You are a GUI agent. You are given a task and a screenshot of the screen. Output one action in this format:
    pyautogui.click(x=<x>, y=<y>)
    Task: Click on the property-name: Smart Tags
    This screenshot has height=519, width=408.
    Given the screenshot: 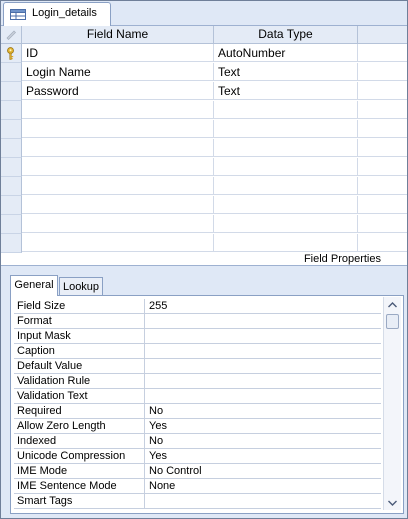 What is the action you would take?
    pyautogui.click(x=79, y=501)
    